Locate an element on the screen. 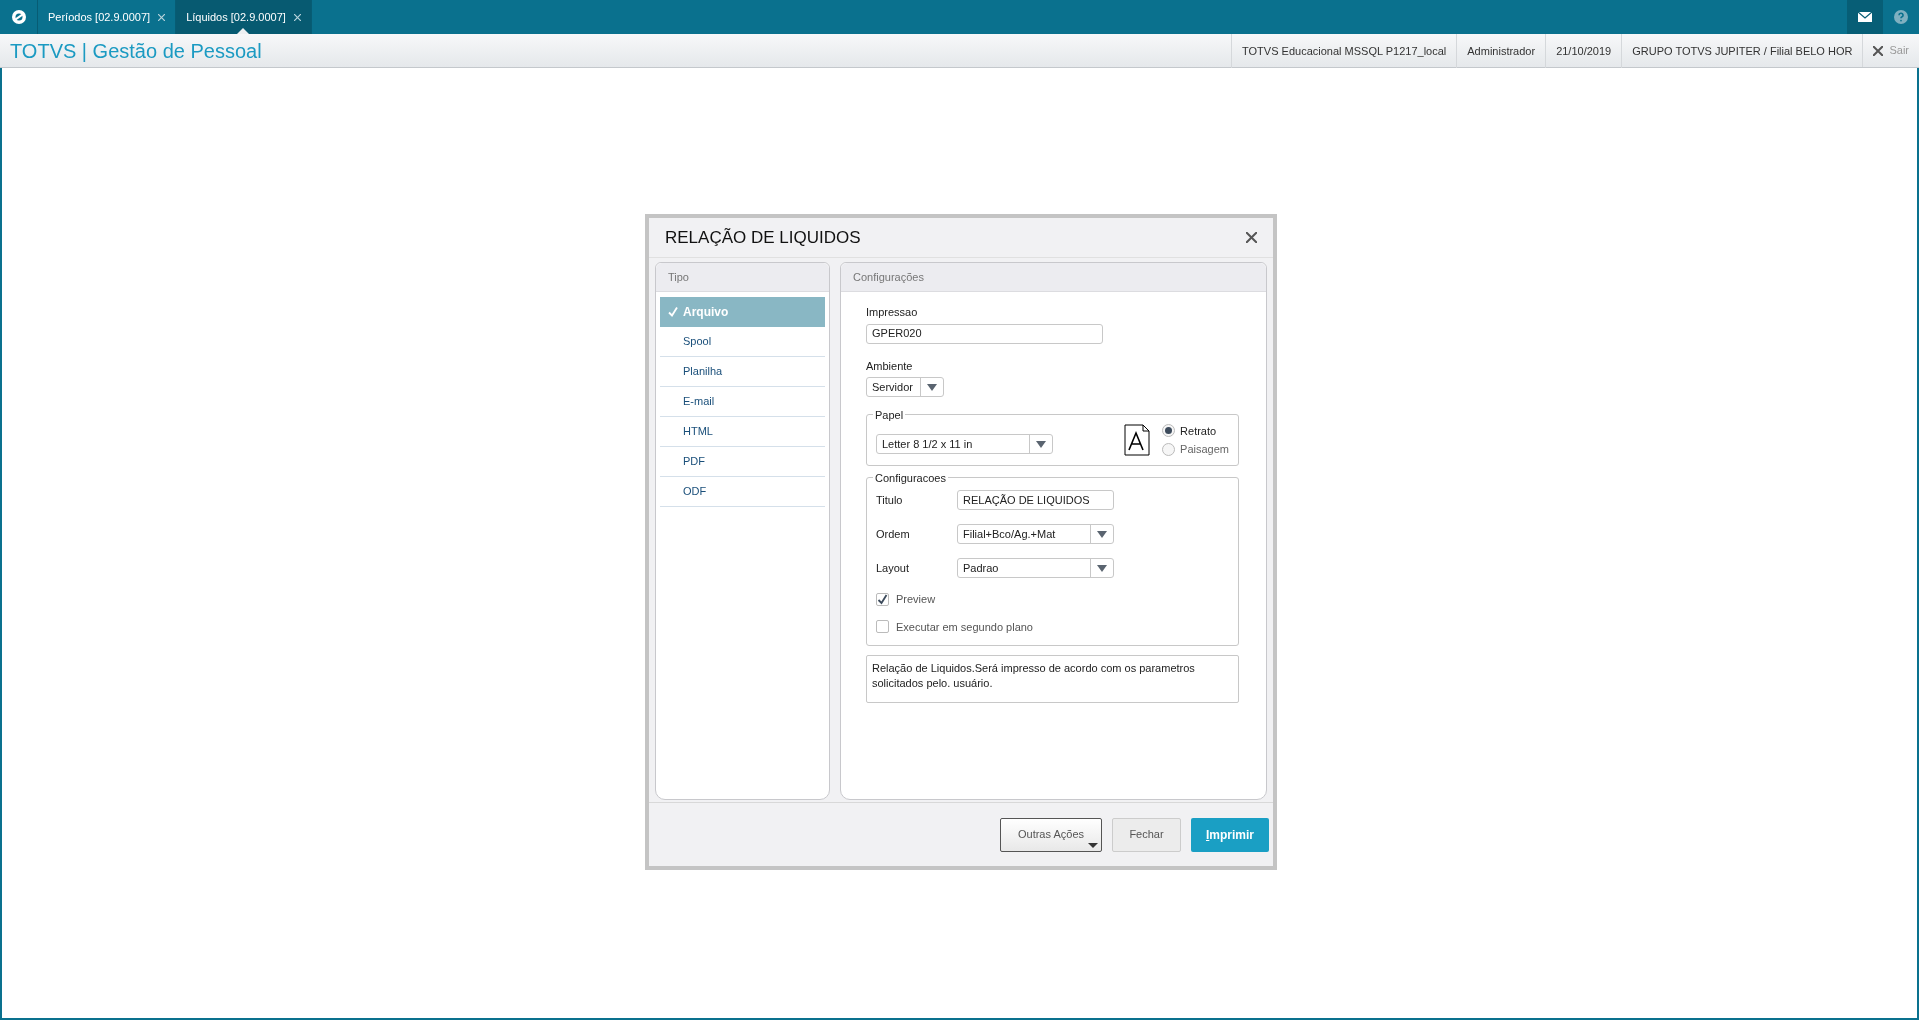 Image resolution: width=1919 pixels, height=1020 pixels. app-title: TOTVS | Gestão de Pessoal is located at coordinates (135, 51).